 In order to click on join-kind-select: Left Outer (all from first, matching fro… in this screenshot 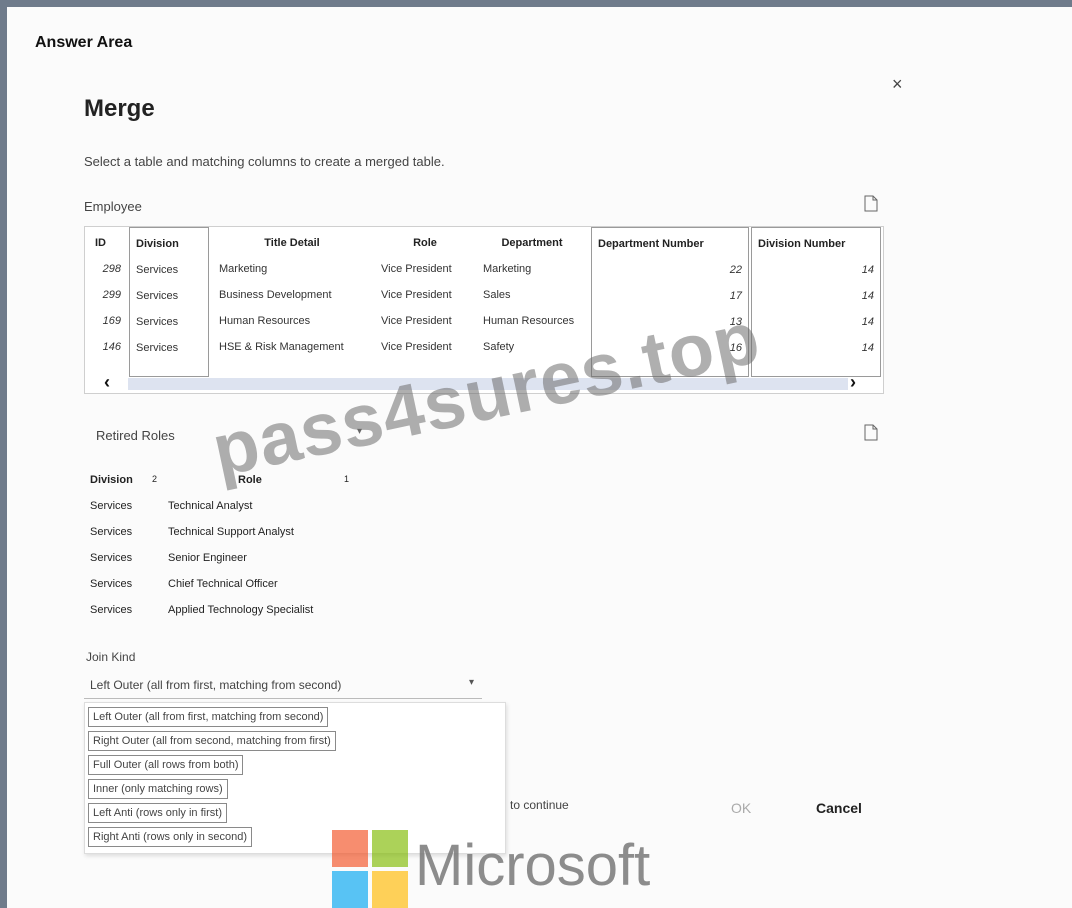, I will do `click(283, 686)`.